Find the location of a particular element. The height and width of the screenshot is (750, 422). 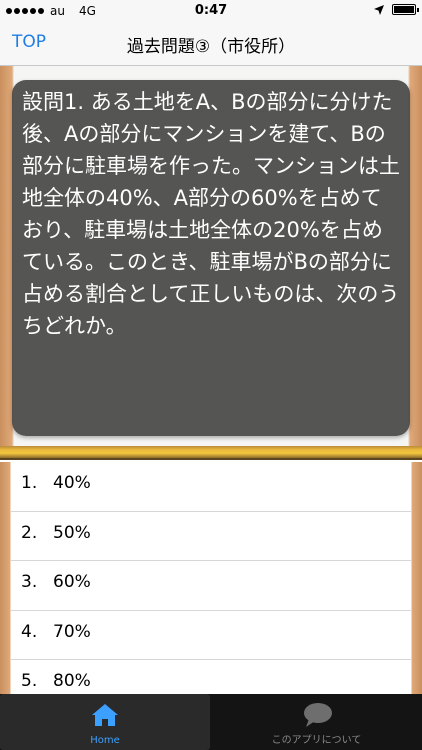

battery-icon is located at coordinates (405, 9).